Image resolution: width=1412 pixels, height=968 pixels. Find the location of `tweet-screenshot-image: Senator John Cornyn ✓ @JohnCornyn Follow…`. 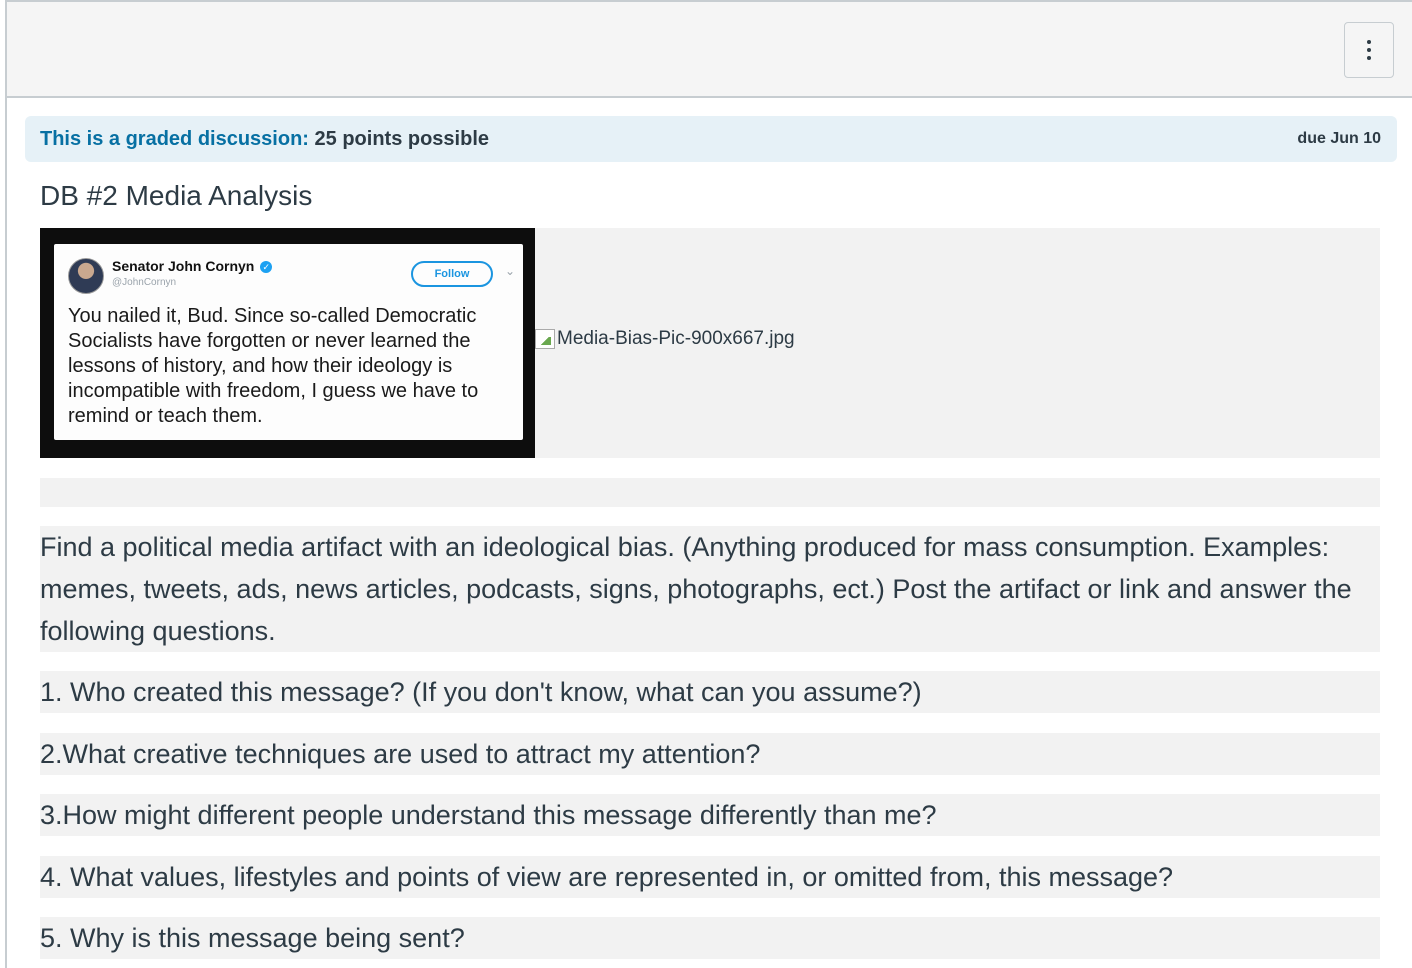

tweet-screenshot-image: Senator John Cornyn ✓ @JohnCornyn Follow… is located at coordinates (287, 343).